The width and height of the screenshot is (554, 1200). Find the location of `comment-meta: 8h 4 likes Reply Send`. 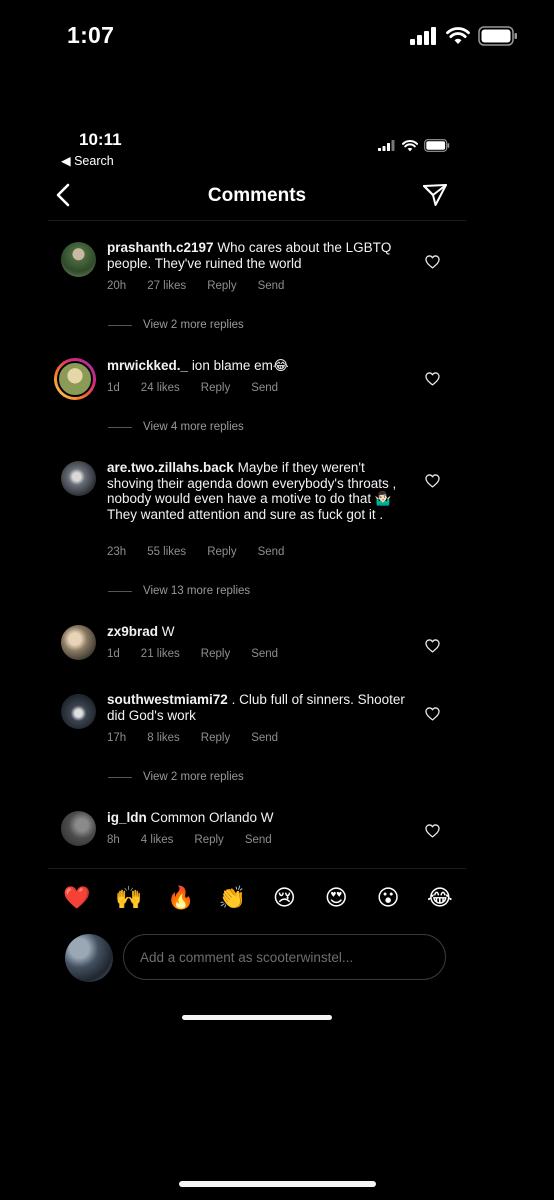

comment-meta: 8h 4 likes Reply Send is located at coordinates (200, 840).